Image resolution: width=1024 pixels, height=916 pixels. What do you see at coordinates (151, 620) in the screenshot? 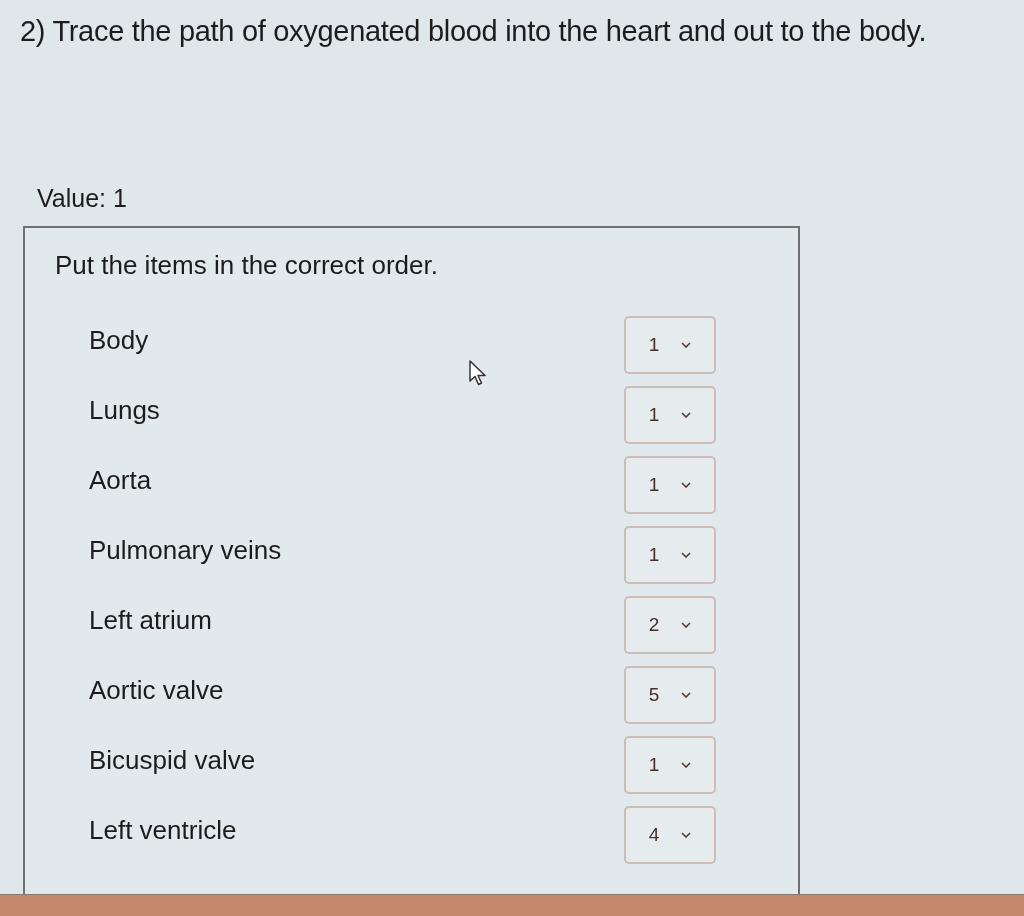
I see `item-label: Left atrium` at bounding box center [151, 620].